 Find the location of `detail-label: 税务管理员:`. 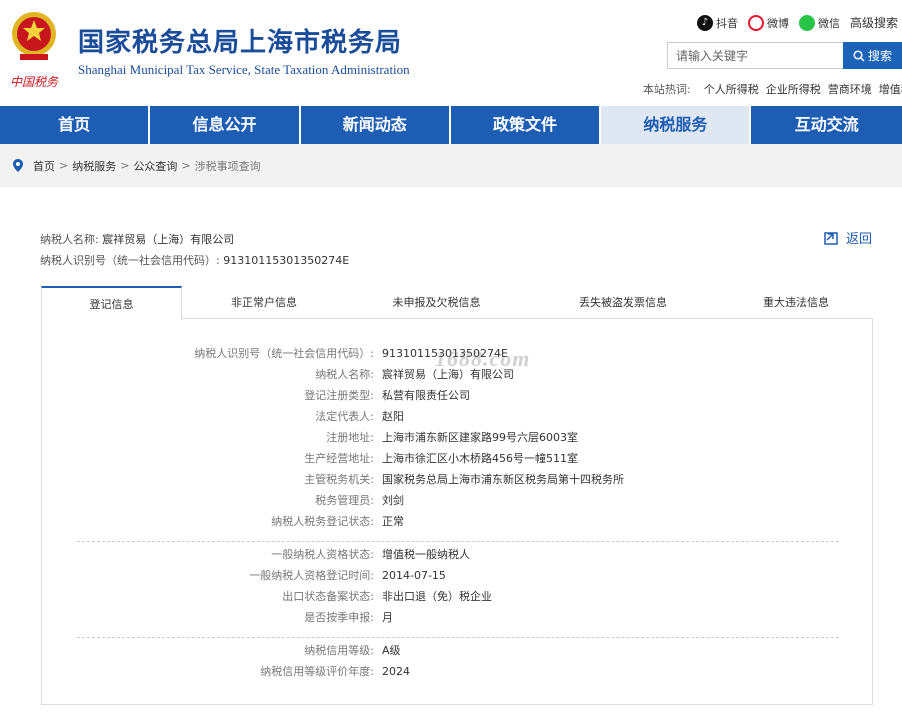

detail-label: 税务管理员: is located at coordinates (344, 500).